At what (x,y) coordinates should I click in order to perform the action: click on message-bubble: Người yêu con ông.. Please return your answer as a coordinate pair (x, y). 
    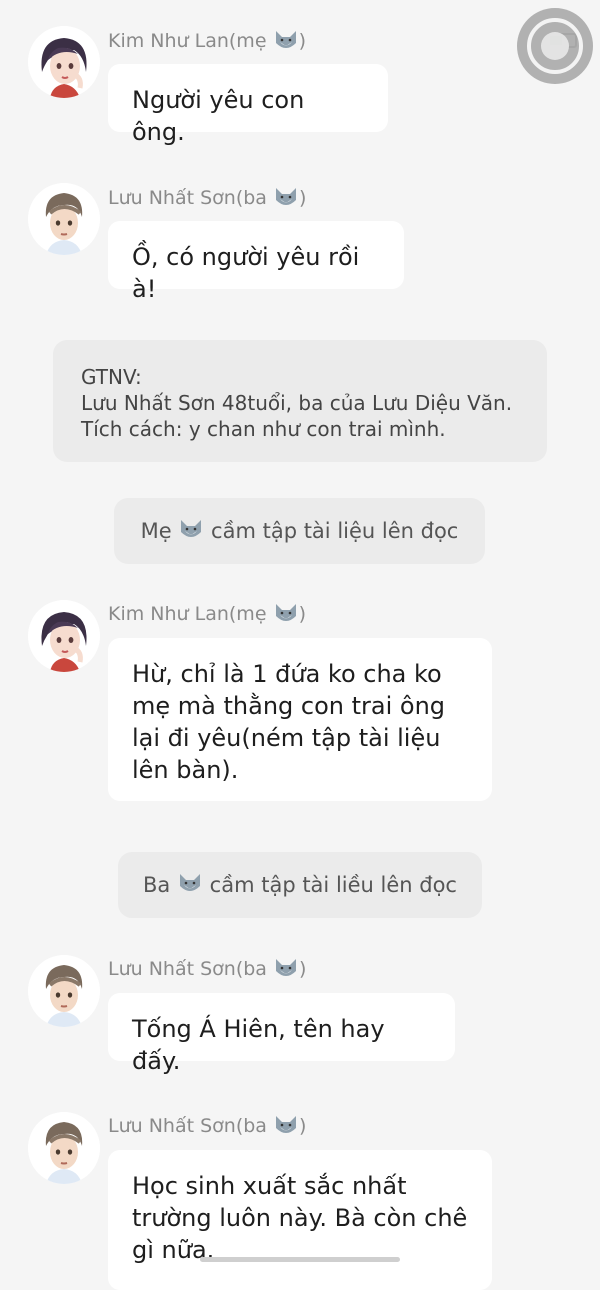
    Looking at the image, I should click on (248, 105).